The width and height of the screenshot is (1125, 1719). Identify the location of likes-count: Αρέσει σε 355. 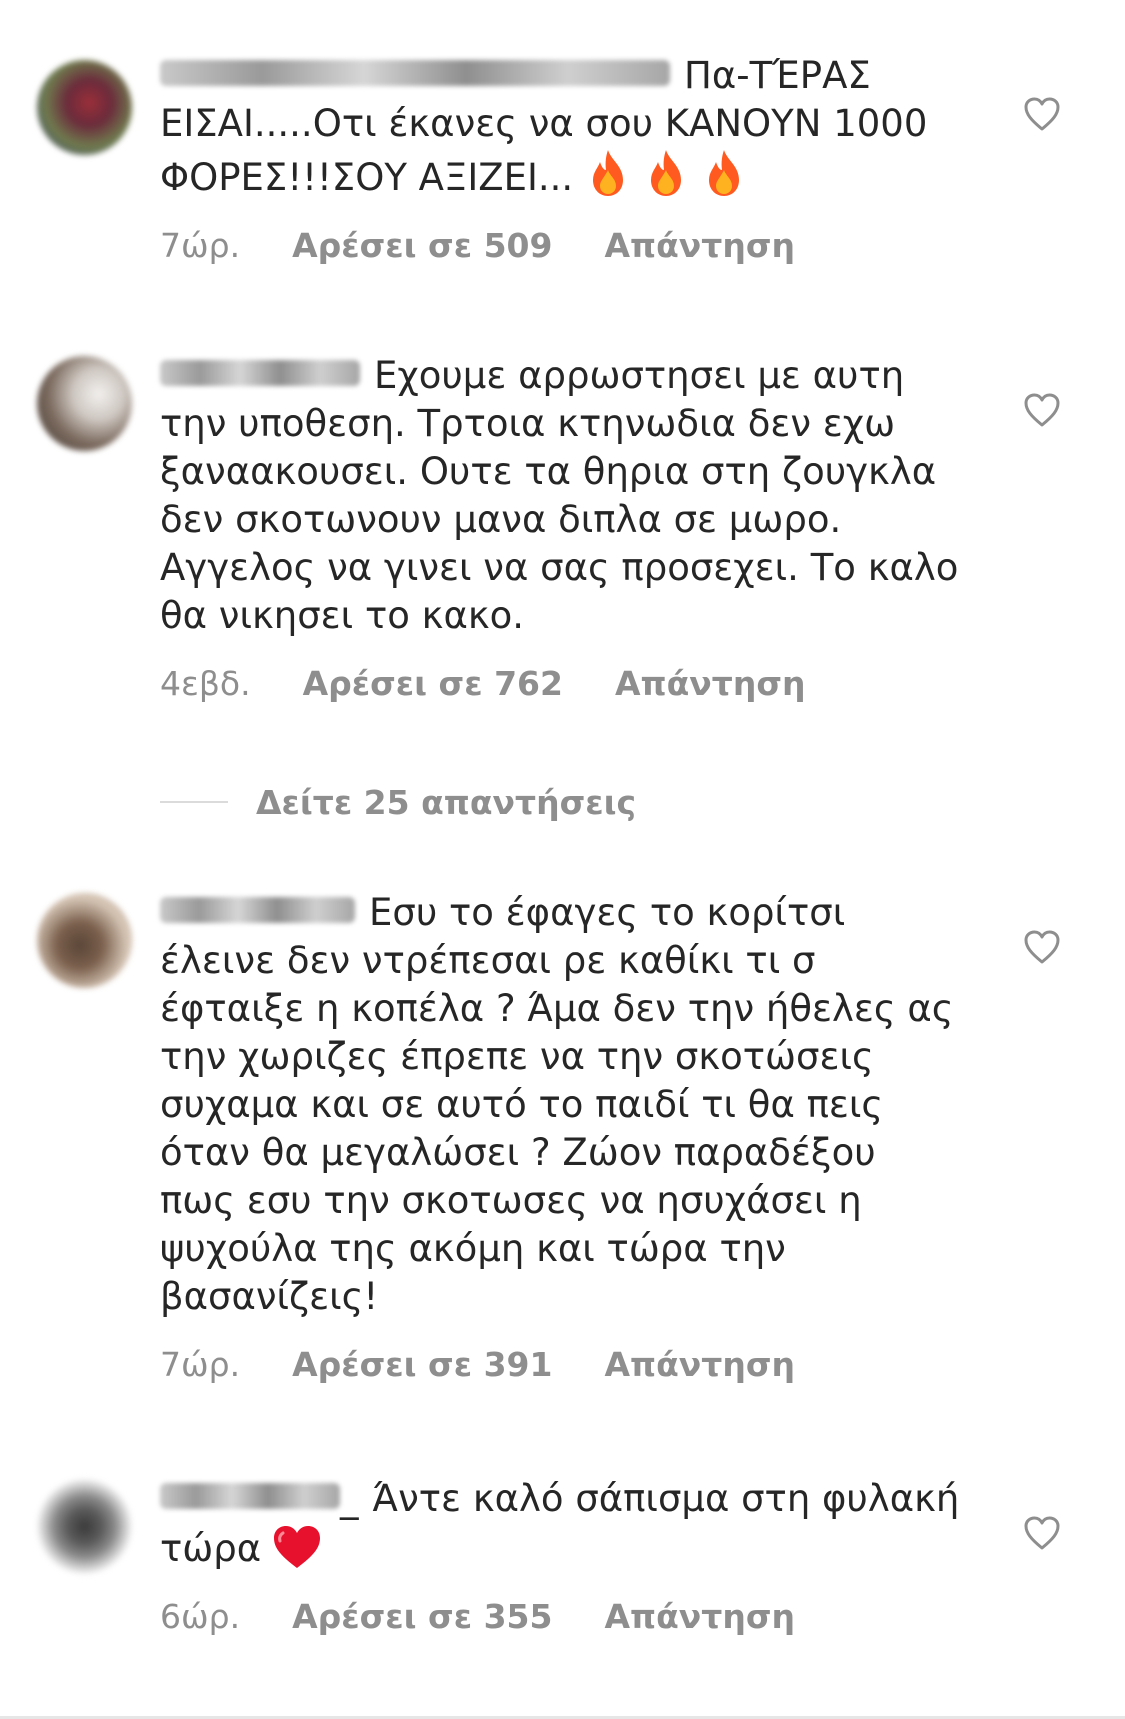
(422, 1617).